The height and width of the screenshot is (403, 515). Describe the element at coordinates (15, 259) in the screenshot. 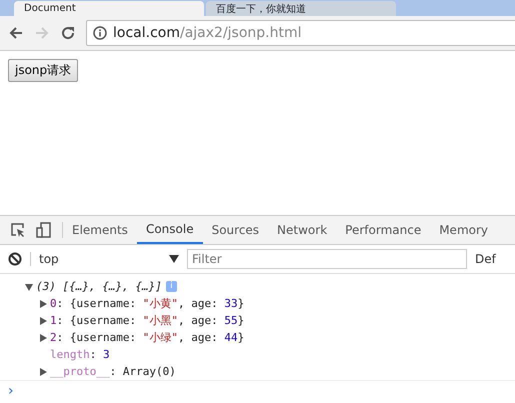

I see `clear-icon` at that location.